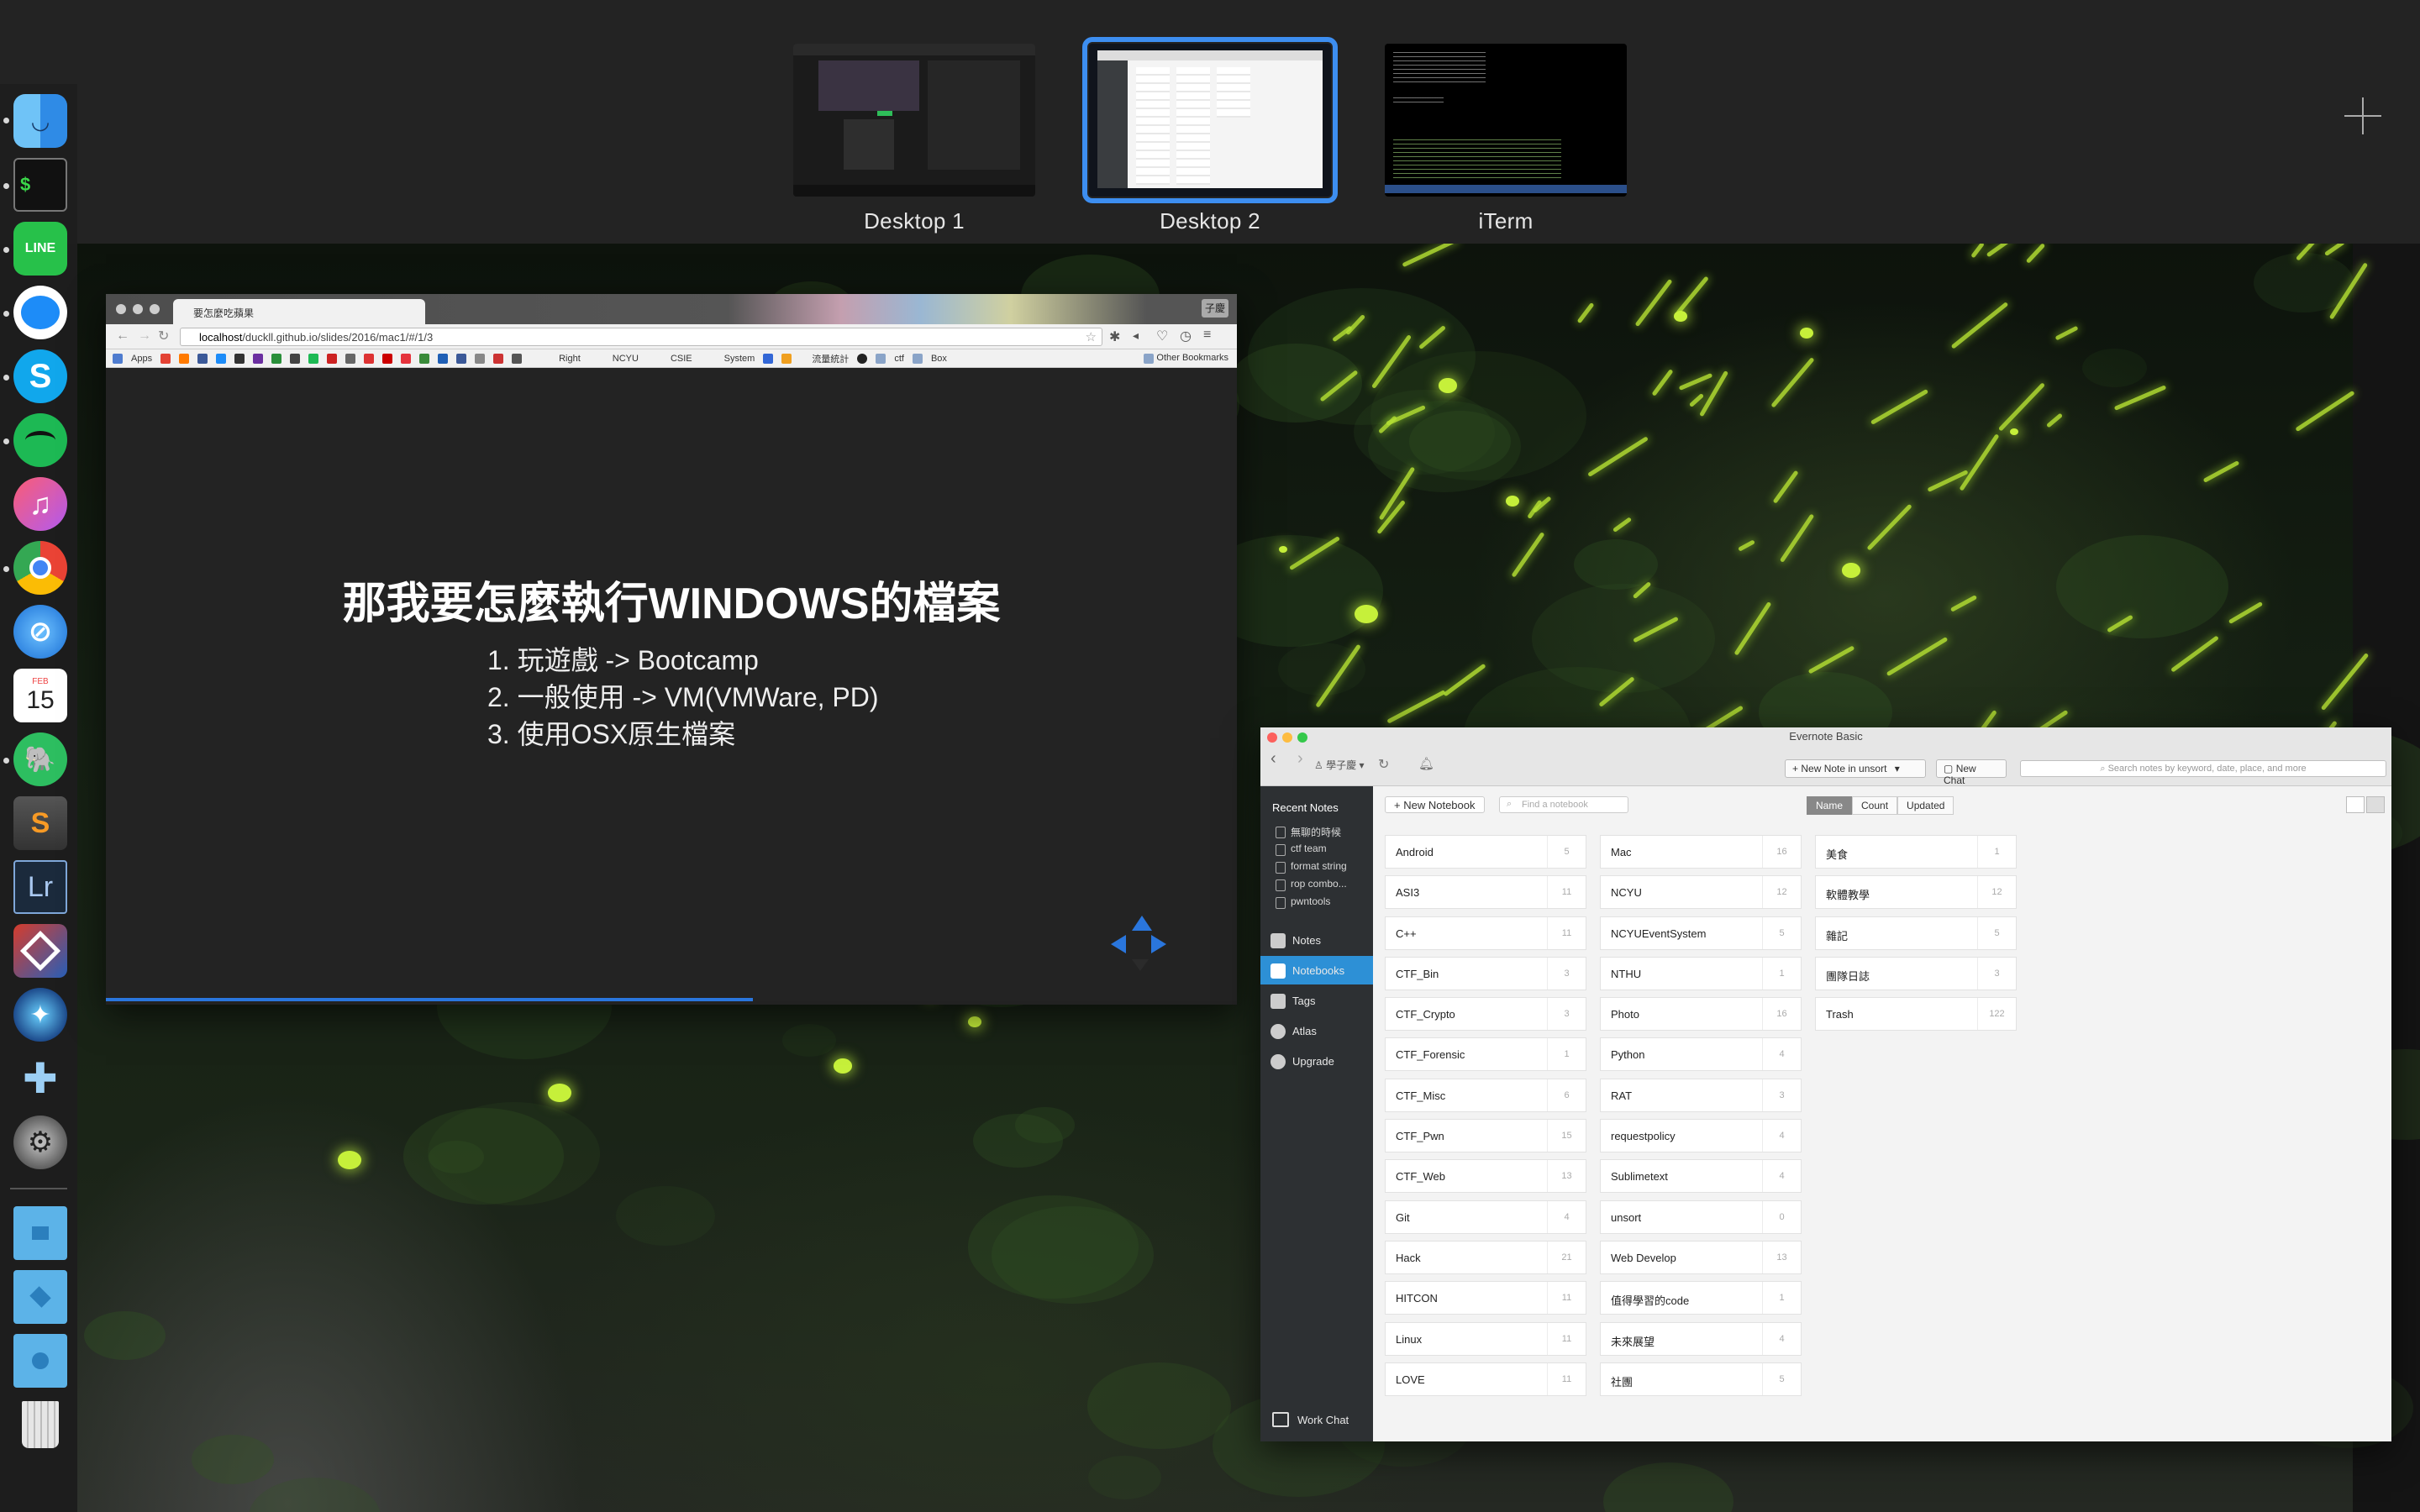  Describe the element at coordinates (1207, 335) in the screenshot. I see `menu-icon: ≡` at that location.